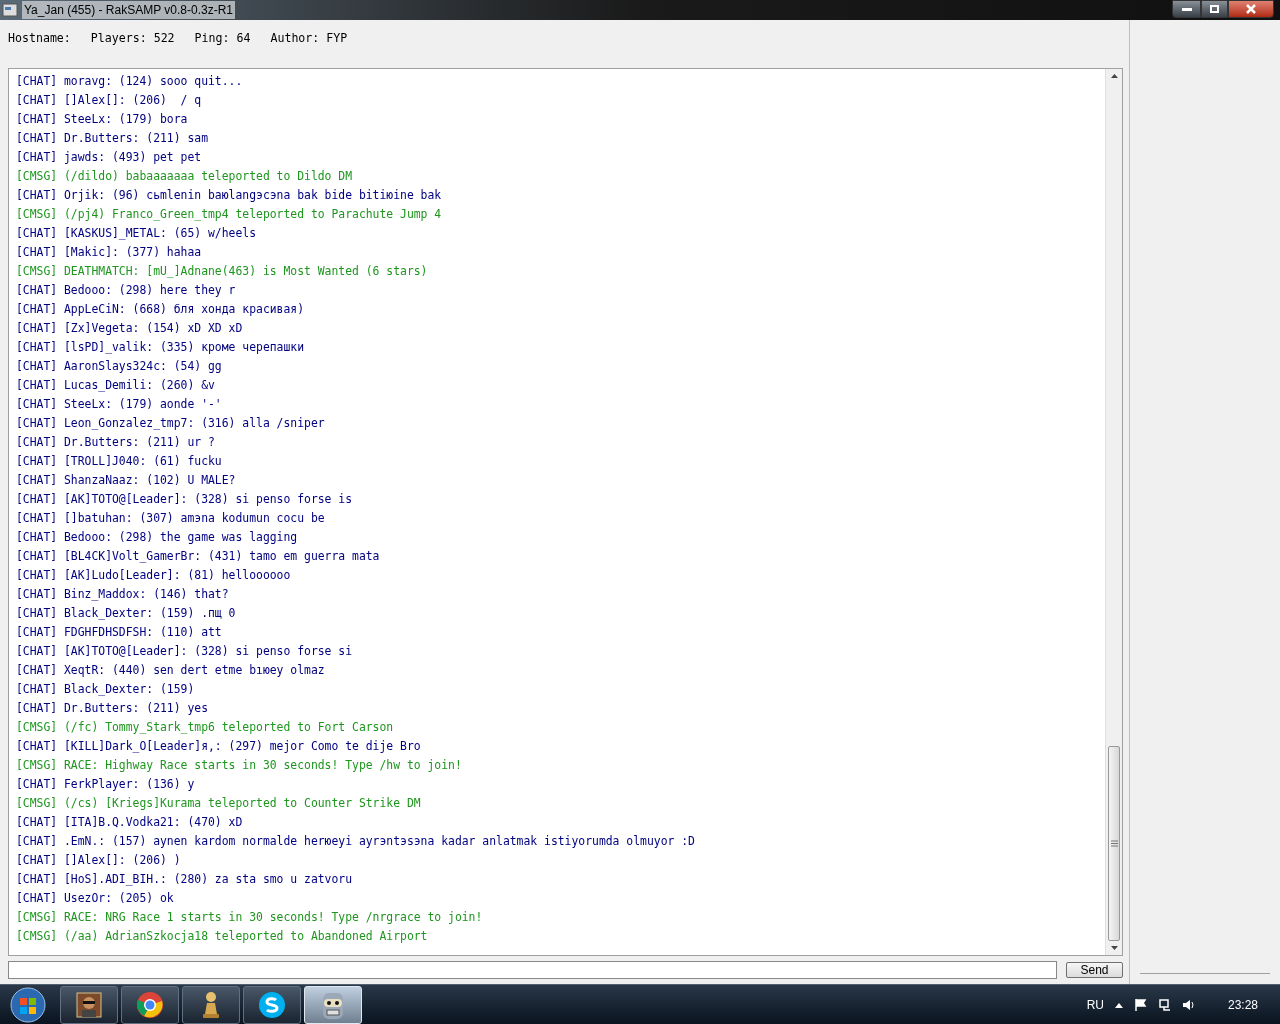 The width and height of the screenshot is (1280, 1024). What do you see at coordinates (1094, 970) in the screenshot?
I see `send-button: Send` at bounding box center [1094, 970].